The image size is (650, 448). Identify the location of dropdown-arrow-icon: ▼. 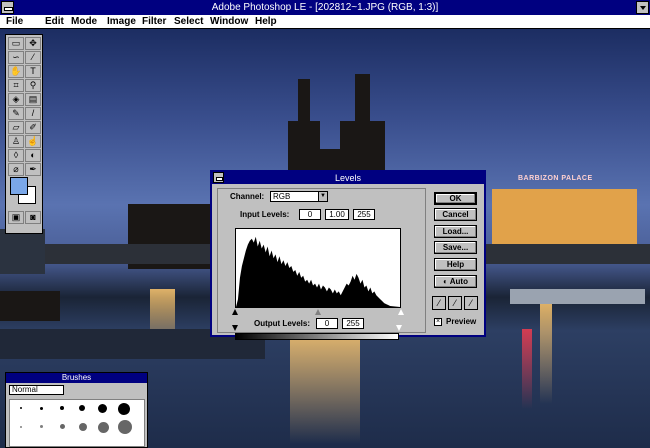
(322, 196).